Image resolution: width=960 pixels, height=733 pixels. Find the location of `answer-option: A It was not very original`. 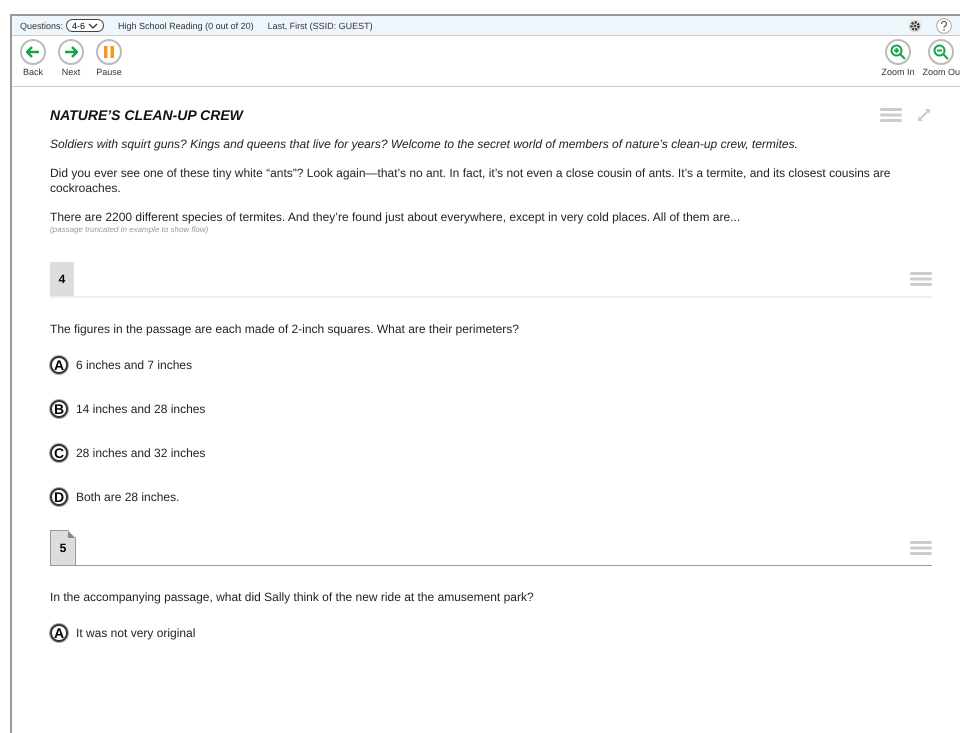

answer-option: A It was not very original is located at coordinates (123, 633).